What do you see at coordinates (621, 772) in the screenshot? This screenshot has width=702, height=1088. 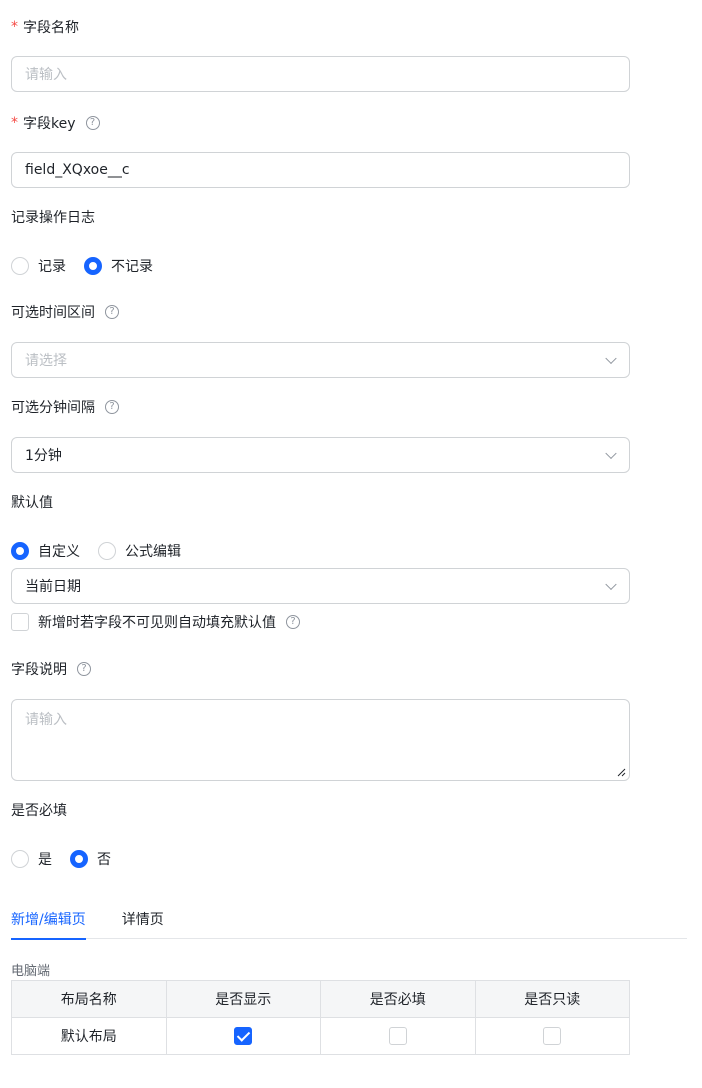 I see `resize-handle-icon` at bounding box center [621, 772].